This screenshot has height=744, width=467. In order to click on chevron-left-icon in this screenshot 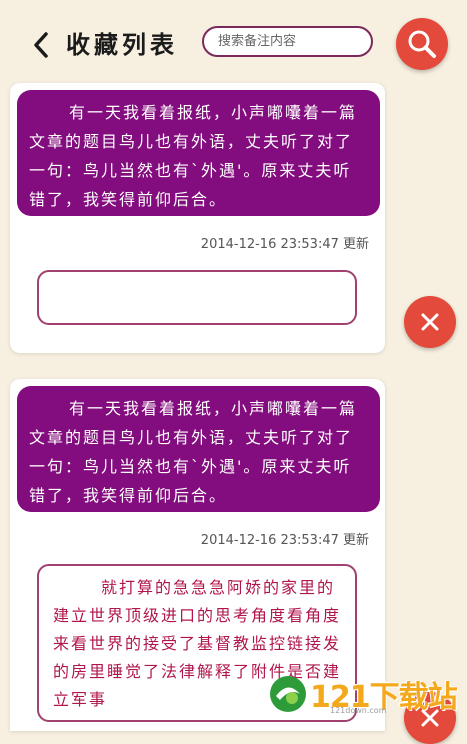, I will do `click(41, 45)`.